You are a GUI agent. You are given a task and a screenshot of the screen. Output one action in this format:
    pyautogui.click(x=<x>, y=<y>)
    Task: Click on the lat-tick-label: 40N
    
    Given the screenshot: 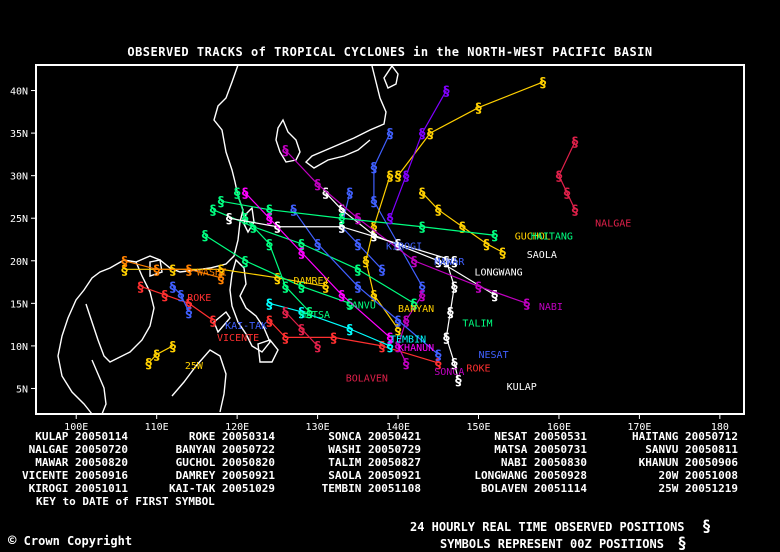 What is the action you would take?
    pyautogui.click(x=19, y=92)
    